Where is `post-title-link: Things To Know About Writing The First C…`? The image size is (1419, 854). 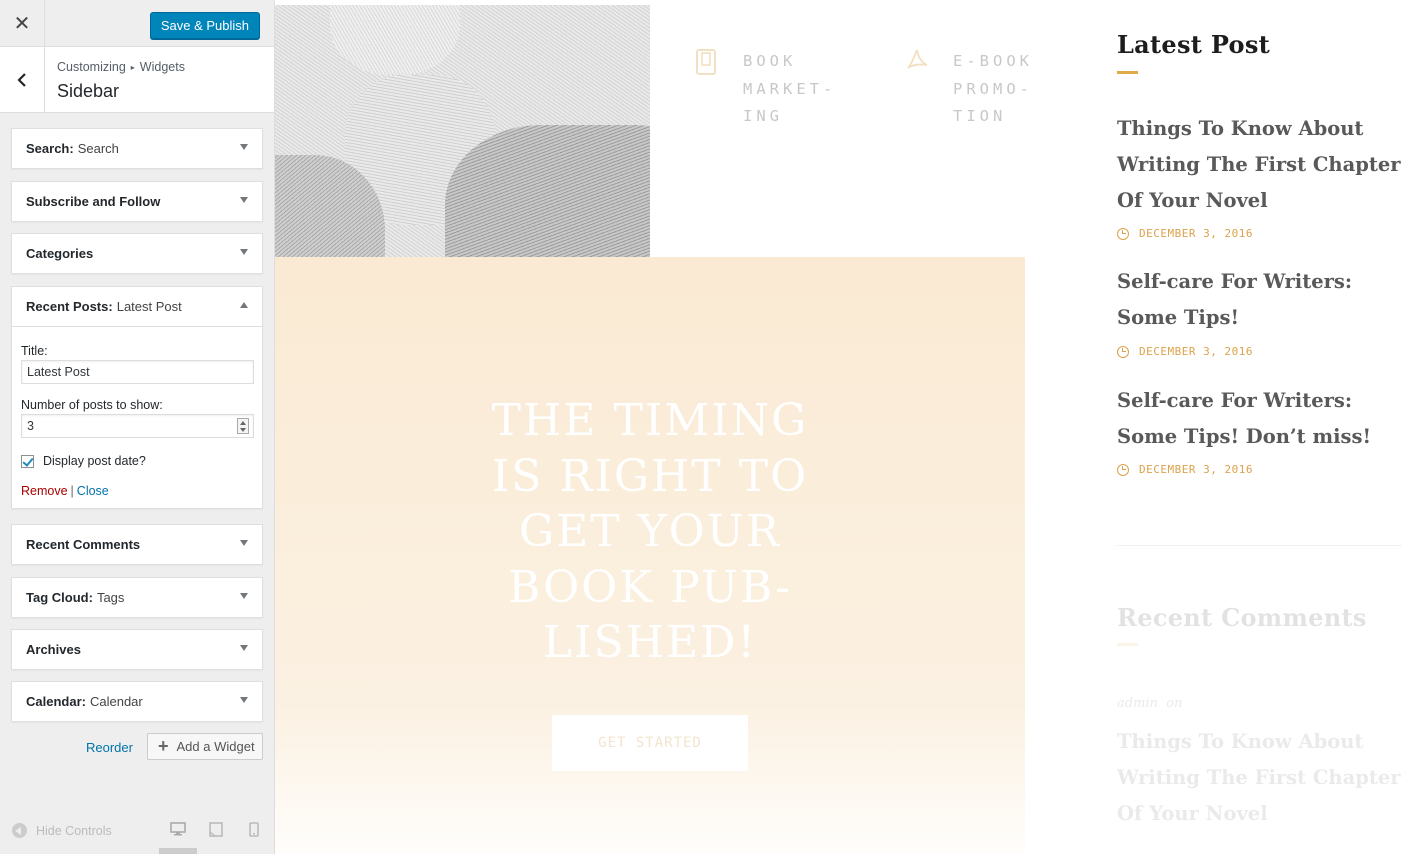
post-title-link: Things To Know About Writing The First C… is located at coordinates (1262, 165).